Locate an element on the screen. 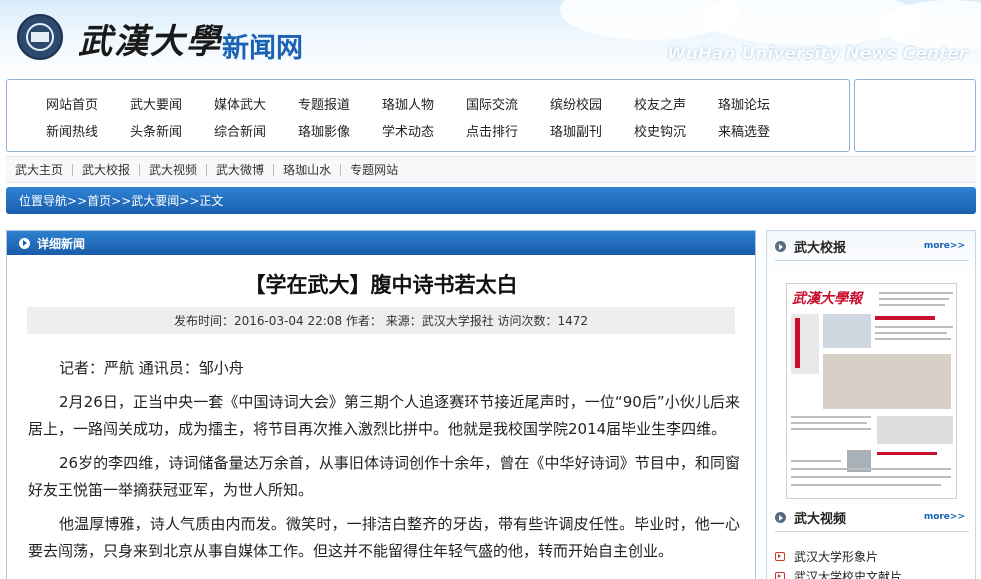 The width and height of the screenshot is (981, 579). logo-text-cn: 武漢大學 is located at coordinates (150, 38).